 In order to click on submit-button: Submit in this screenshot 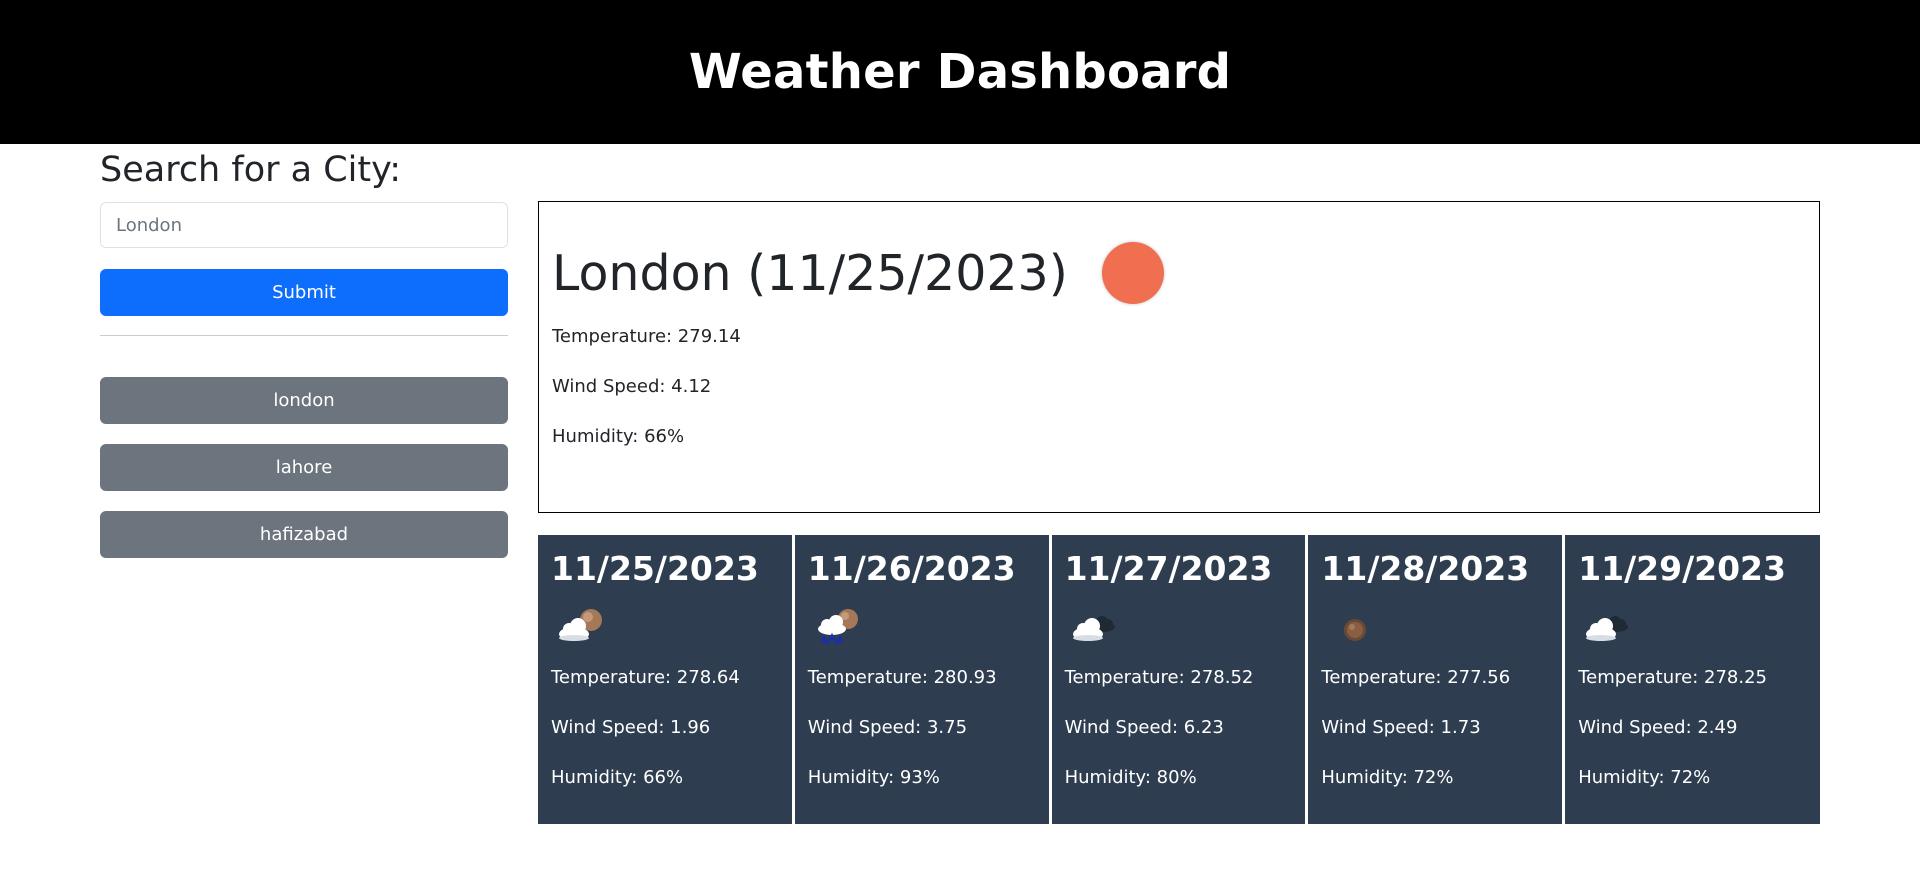, I will do `click(304, 292)`.